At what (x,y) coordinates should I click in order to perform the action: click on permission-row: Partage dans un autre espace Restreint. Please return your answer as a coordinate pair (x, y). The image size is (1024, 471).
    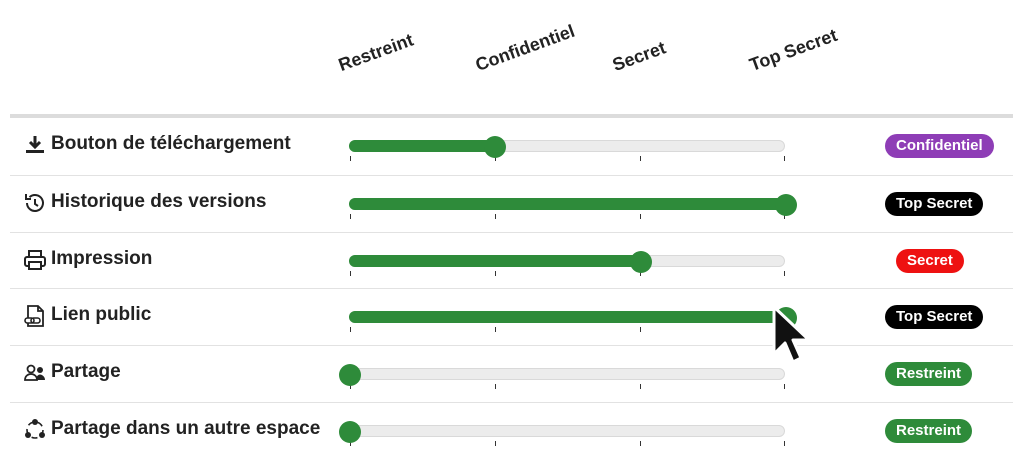
    Looking at the image, I should click on (511, 430).